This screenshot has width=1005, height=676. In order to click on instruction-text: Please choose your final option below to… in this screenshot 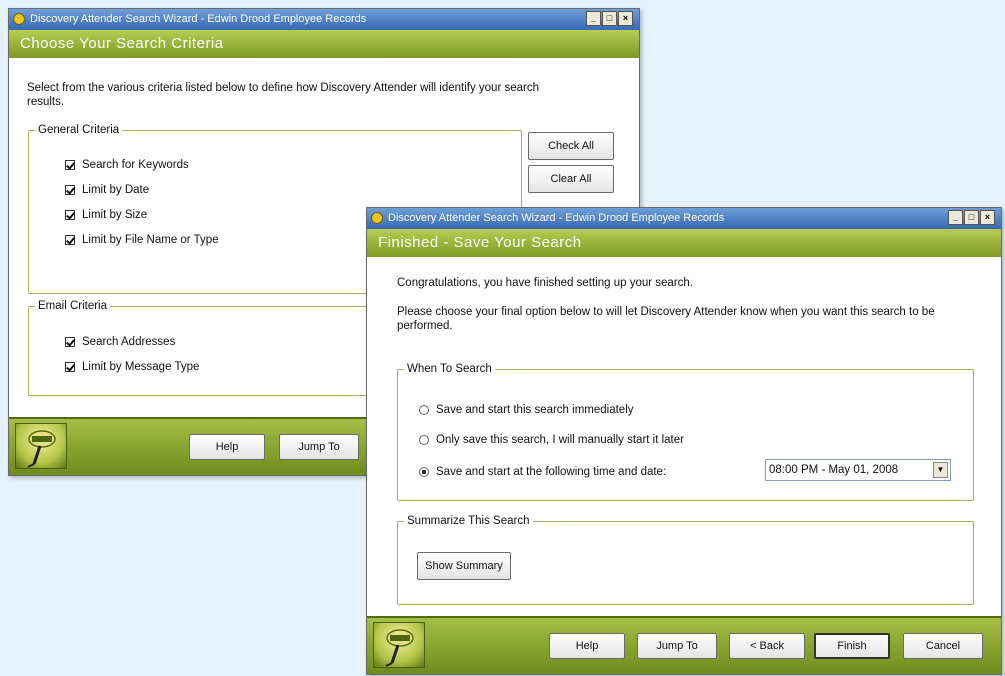, I will do `click(666, 319)`.